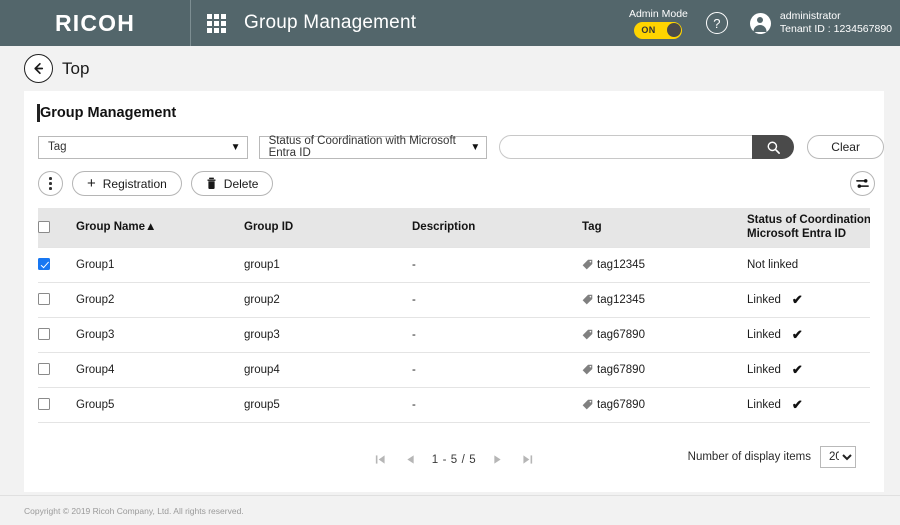 The height and width of the screenshot is (525, 900). Describe the element at coordinates (127, 183) in the screenshot. I see `registration-button: + Registration` at that location.